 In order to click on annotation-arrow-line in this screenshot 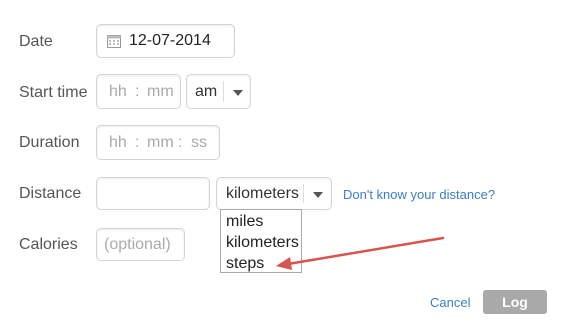, I will do `click(365, 251)`.